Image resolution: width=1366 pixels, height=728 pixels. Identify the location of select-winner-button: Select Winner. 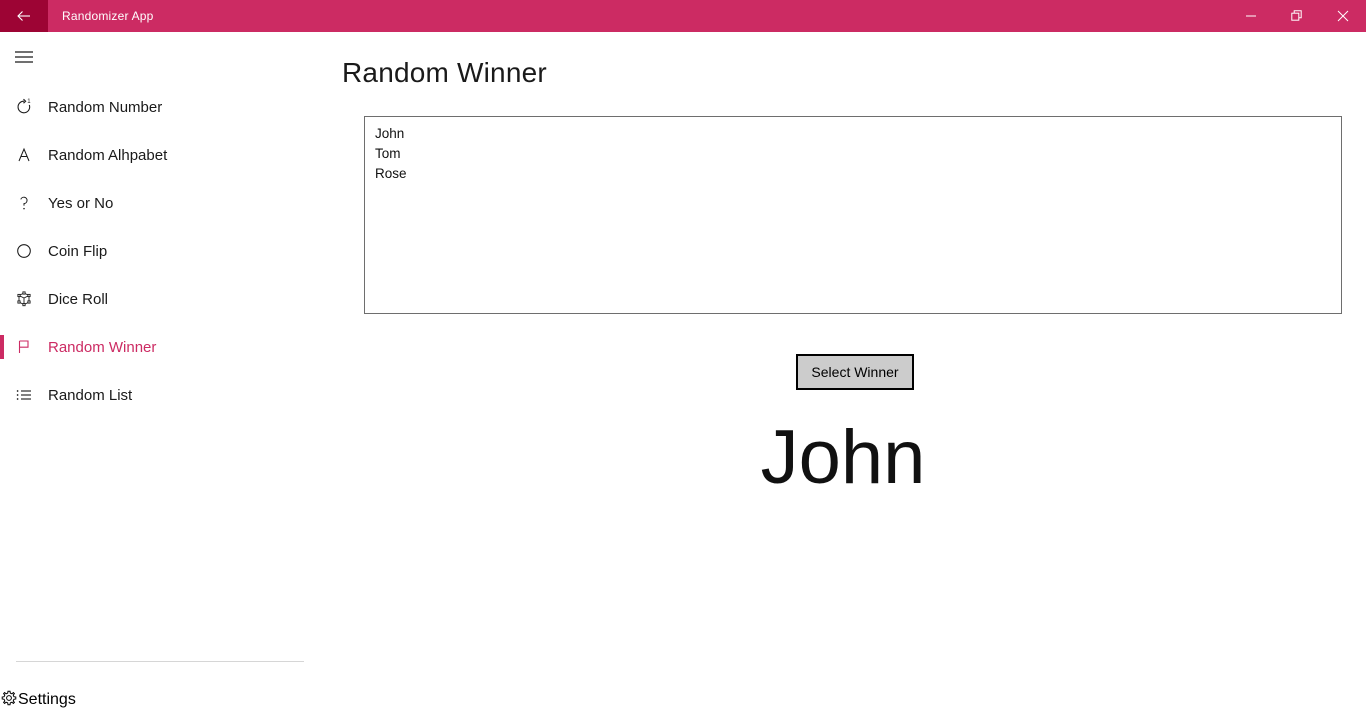
(855, 372).